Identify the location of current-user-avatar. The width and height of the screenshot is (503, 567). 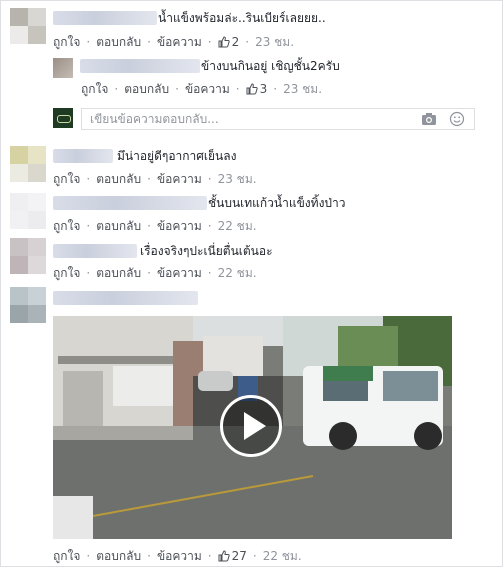
(63, 118).